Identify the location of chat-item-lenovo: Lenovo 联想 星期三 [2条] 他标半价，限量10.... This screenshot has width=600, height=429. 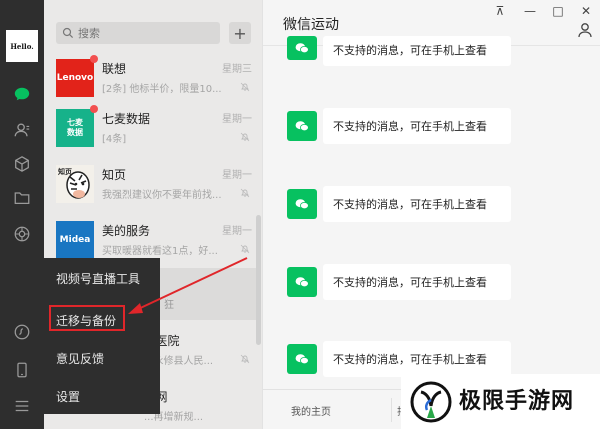
(150, 78).